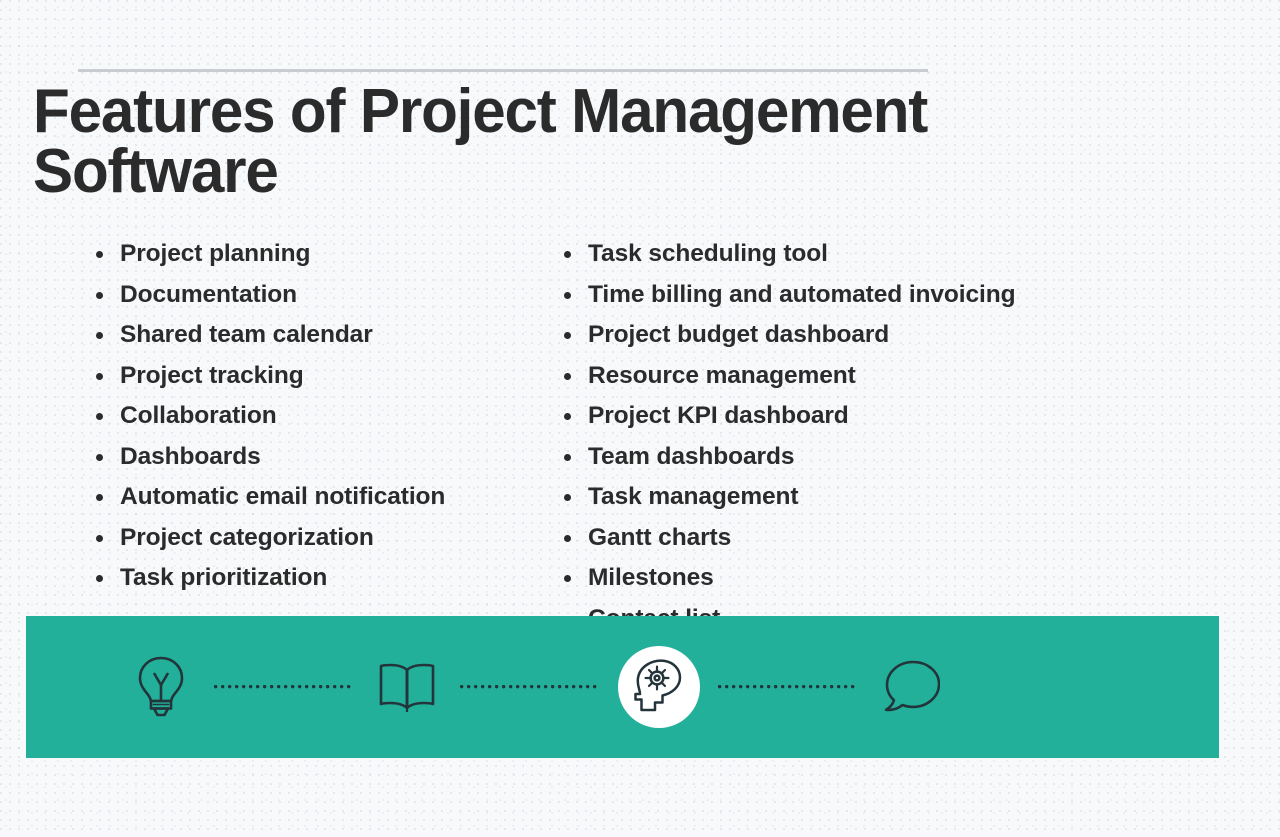 The width and height of the screenshot is (1280, 837). What do you see at coordinates (868, 416) in the screenshot?
I see `list-item: Project KPI dashboard` at bounding box center [868, 416].